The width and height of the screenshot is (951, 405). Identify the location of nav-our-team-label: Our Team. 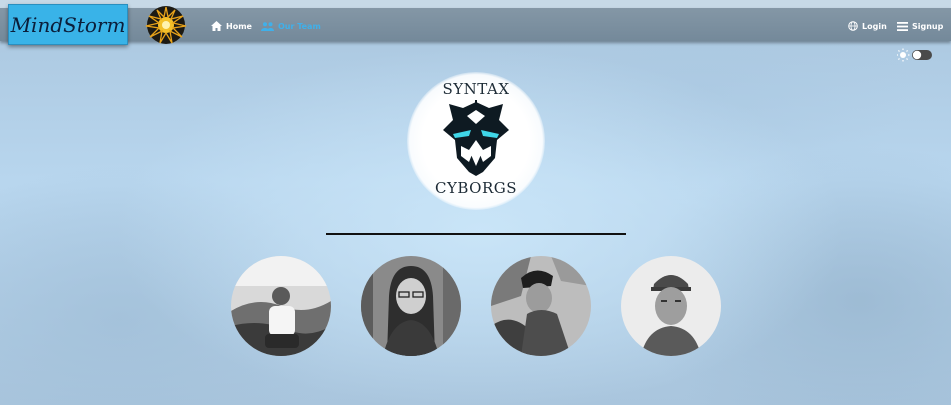
(299, 26).